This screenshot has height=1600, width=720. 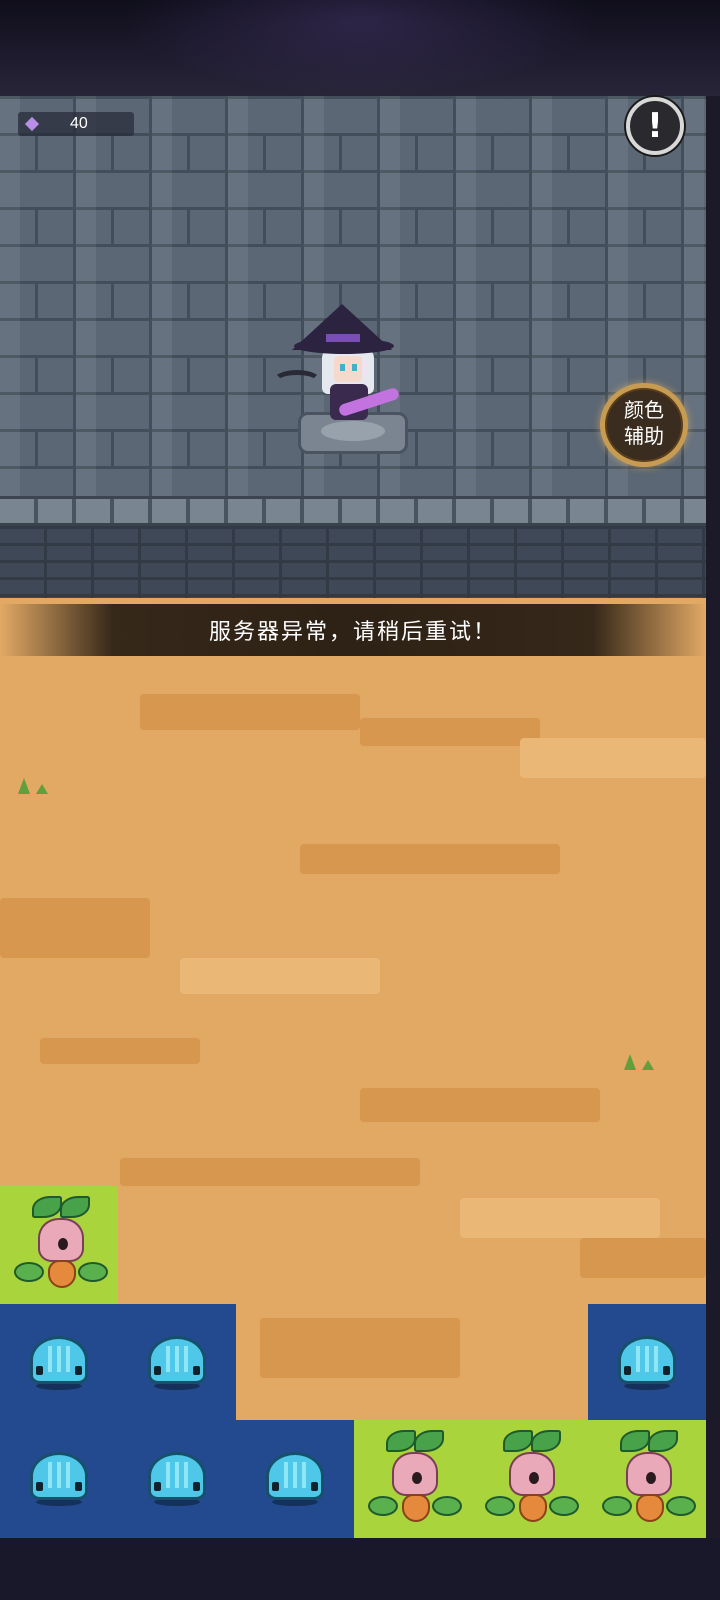 I want to click on gem-count: 40, so click(x=79, y=123).